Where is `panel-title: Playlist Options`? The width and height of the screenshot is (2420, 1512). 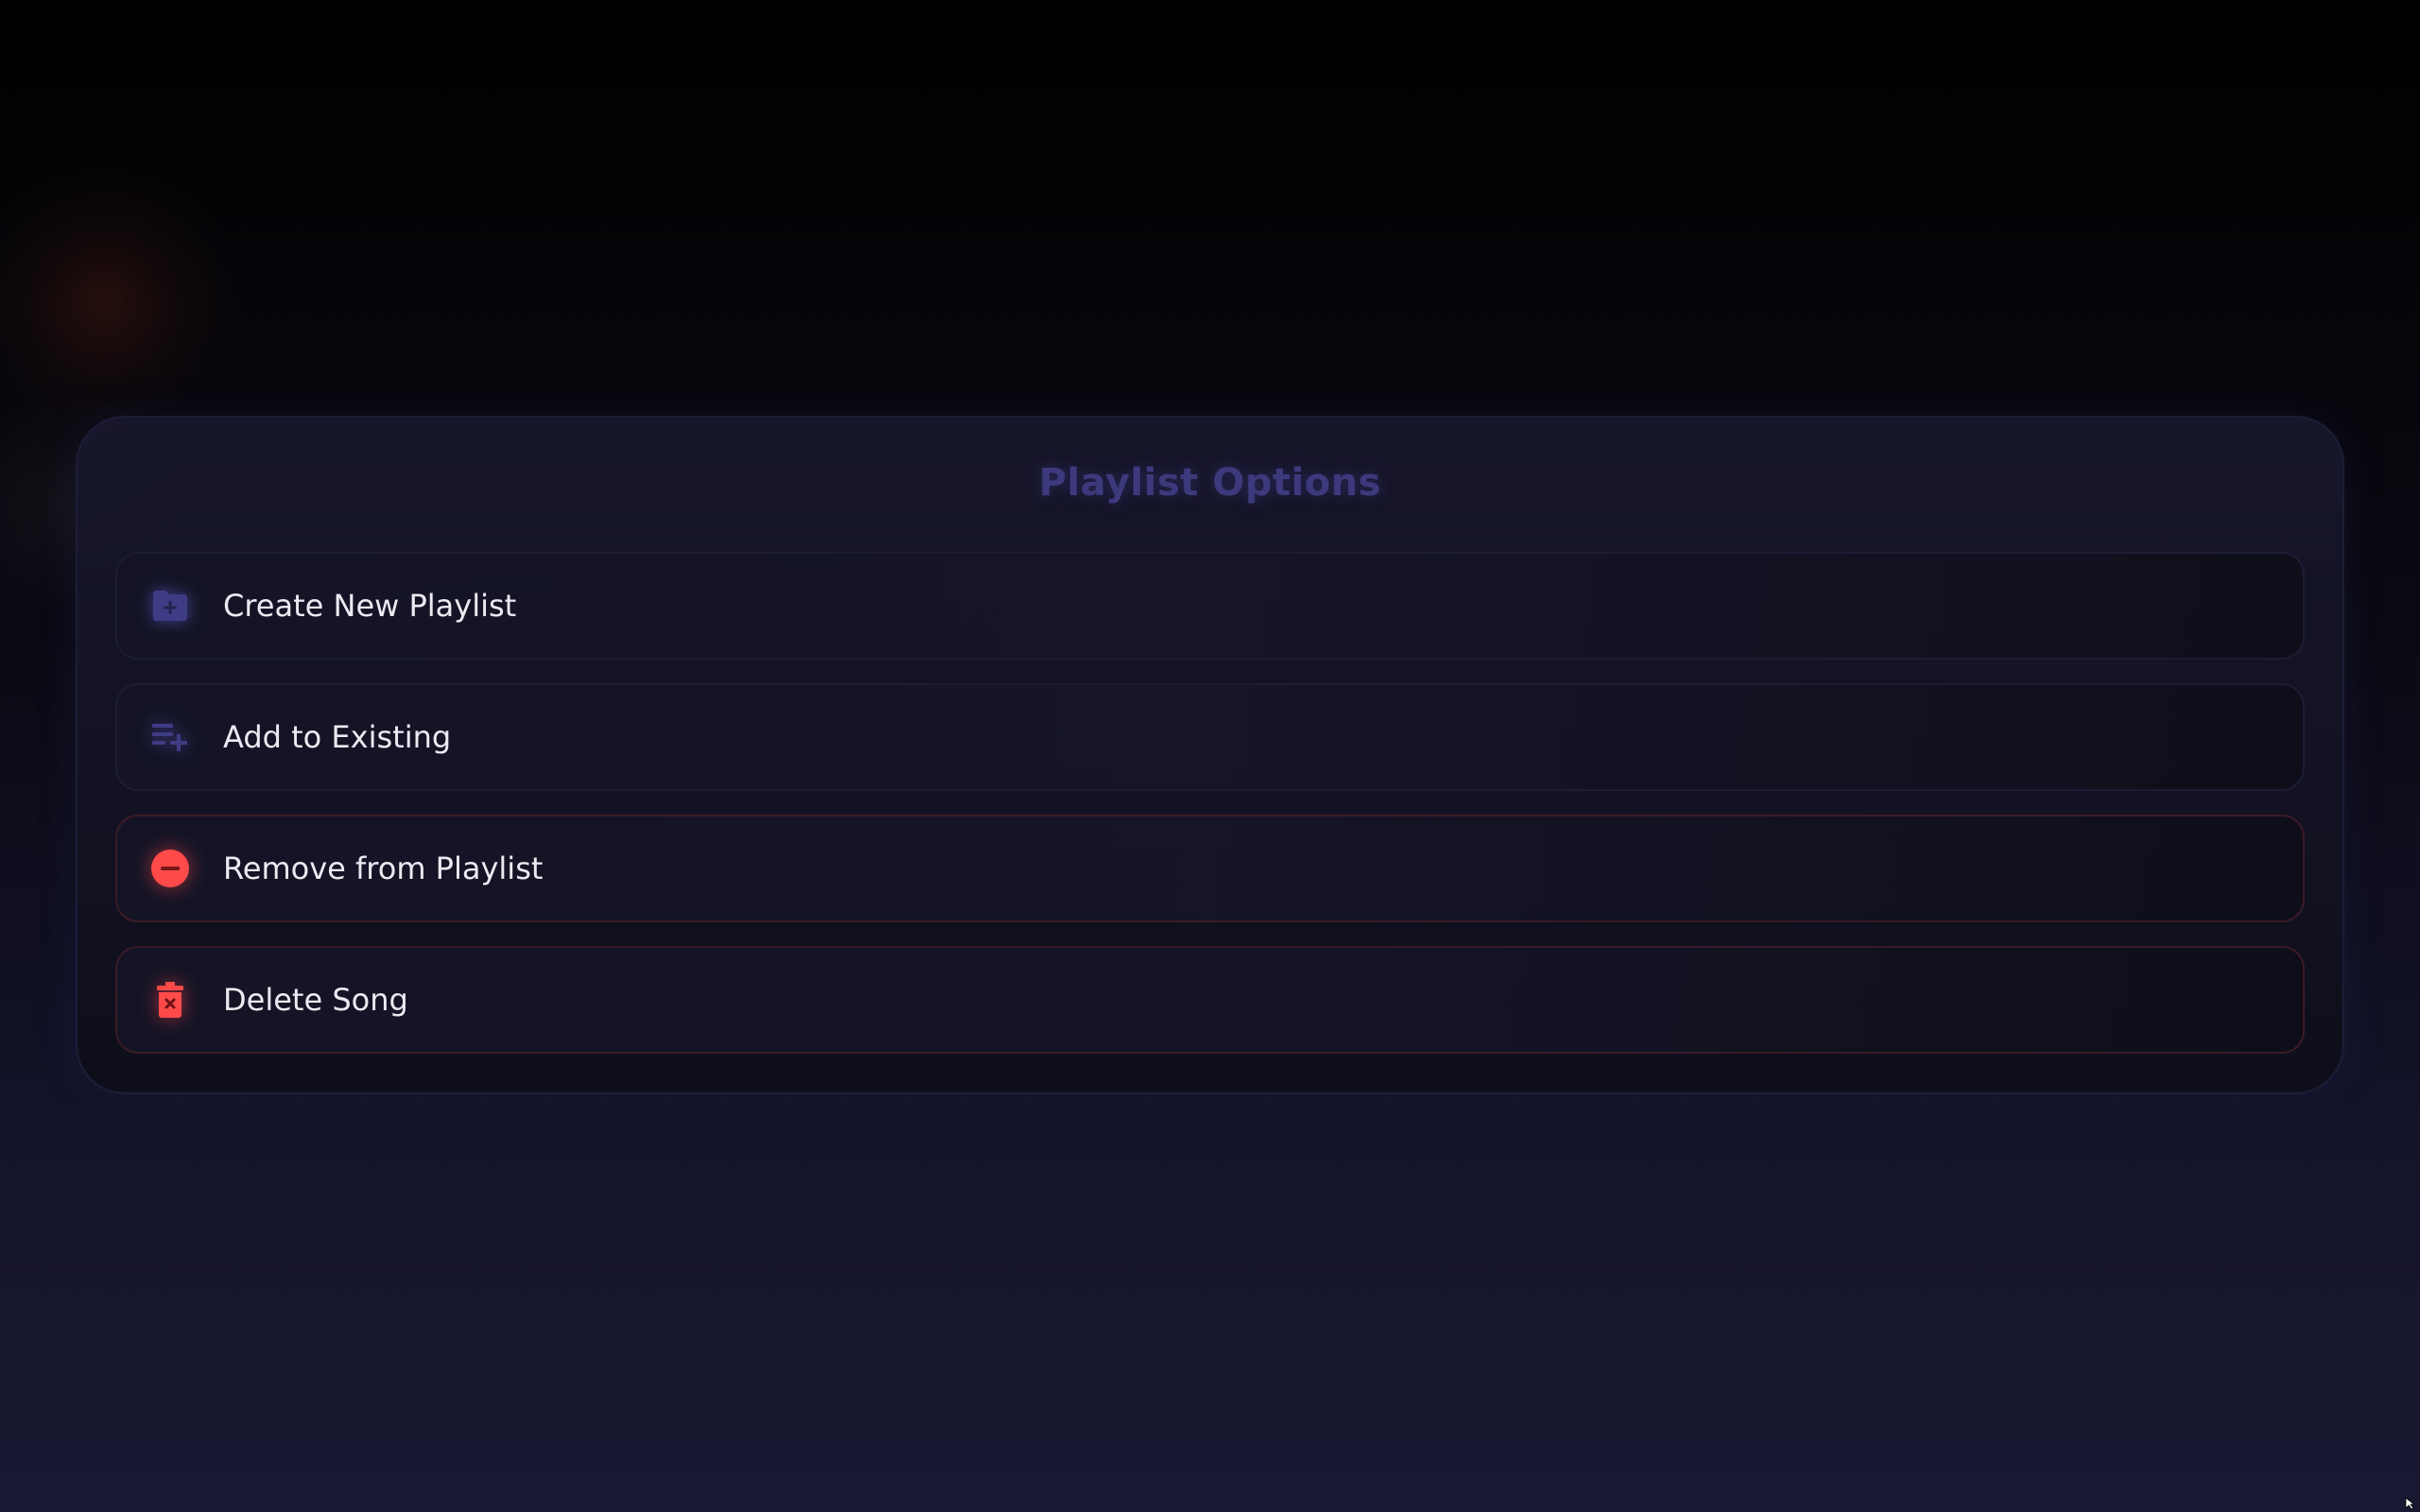
panel-title: Playlist Options is located at coordinates (1210, 483).